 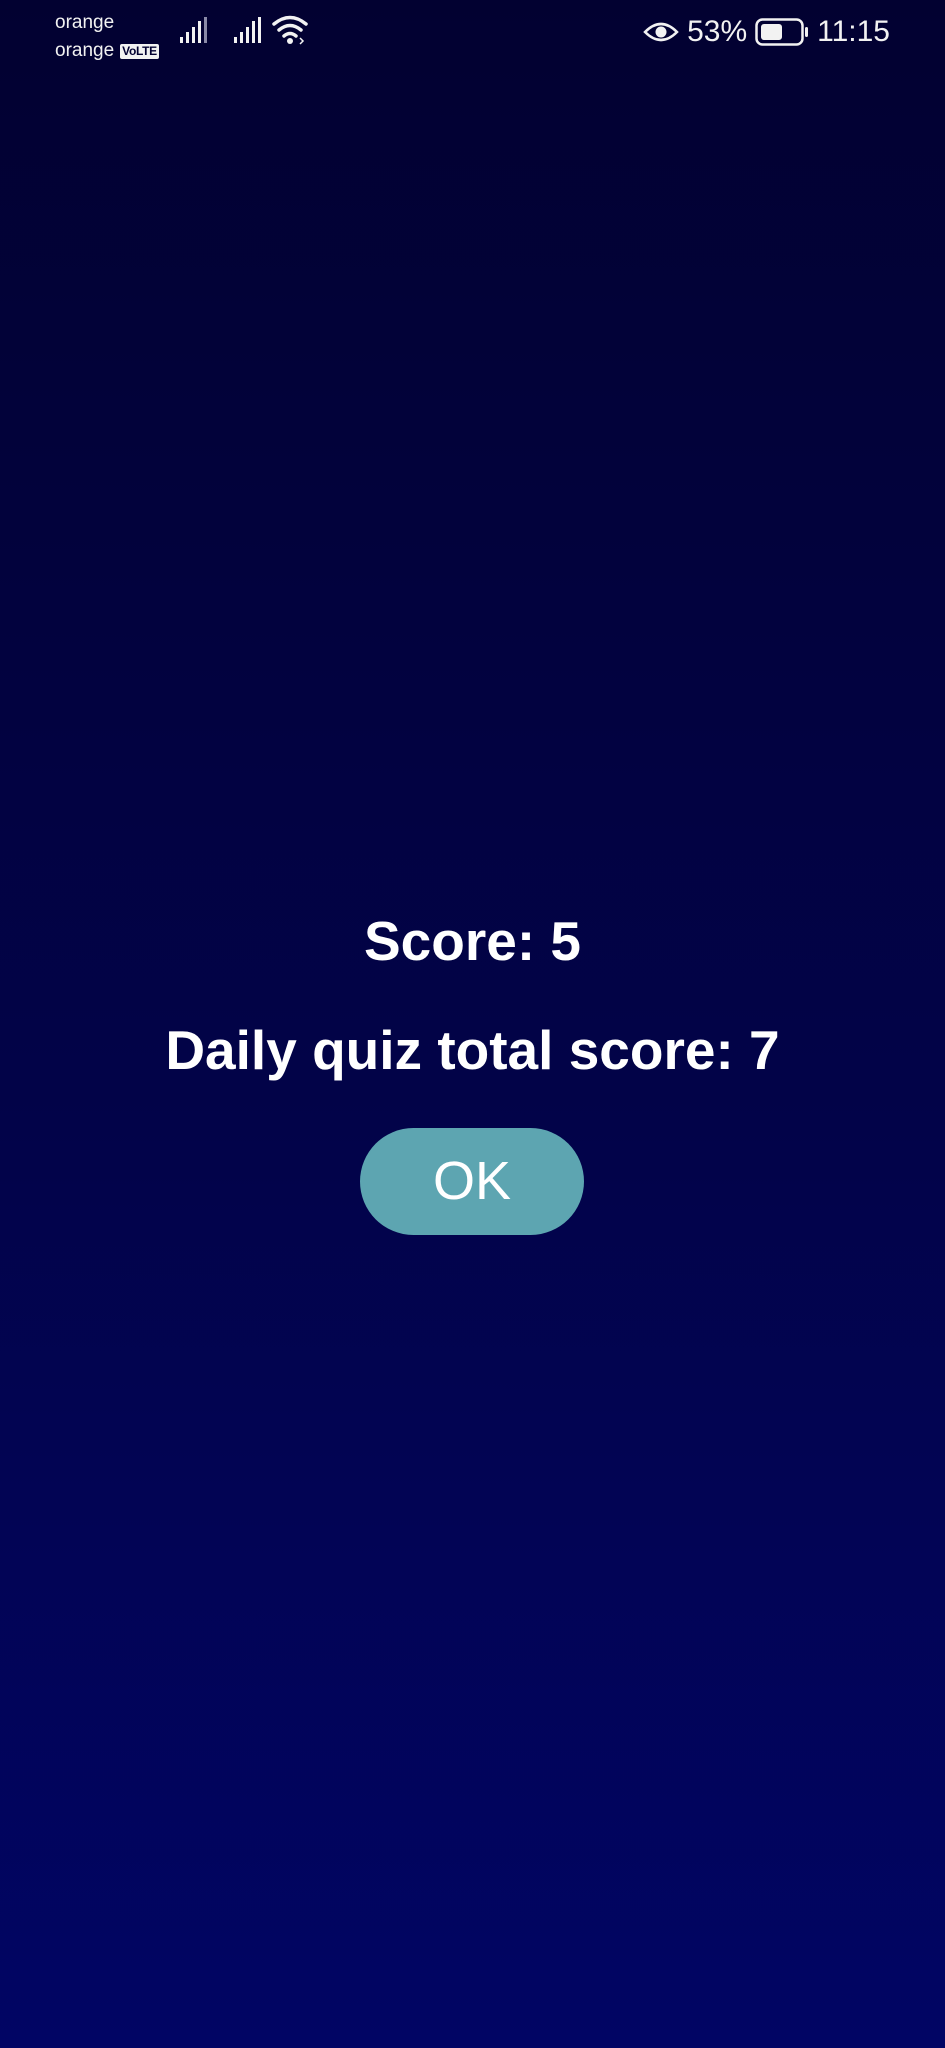 I want to click on carrier-name-1: orange, so click(x=85, y=22).